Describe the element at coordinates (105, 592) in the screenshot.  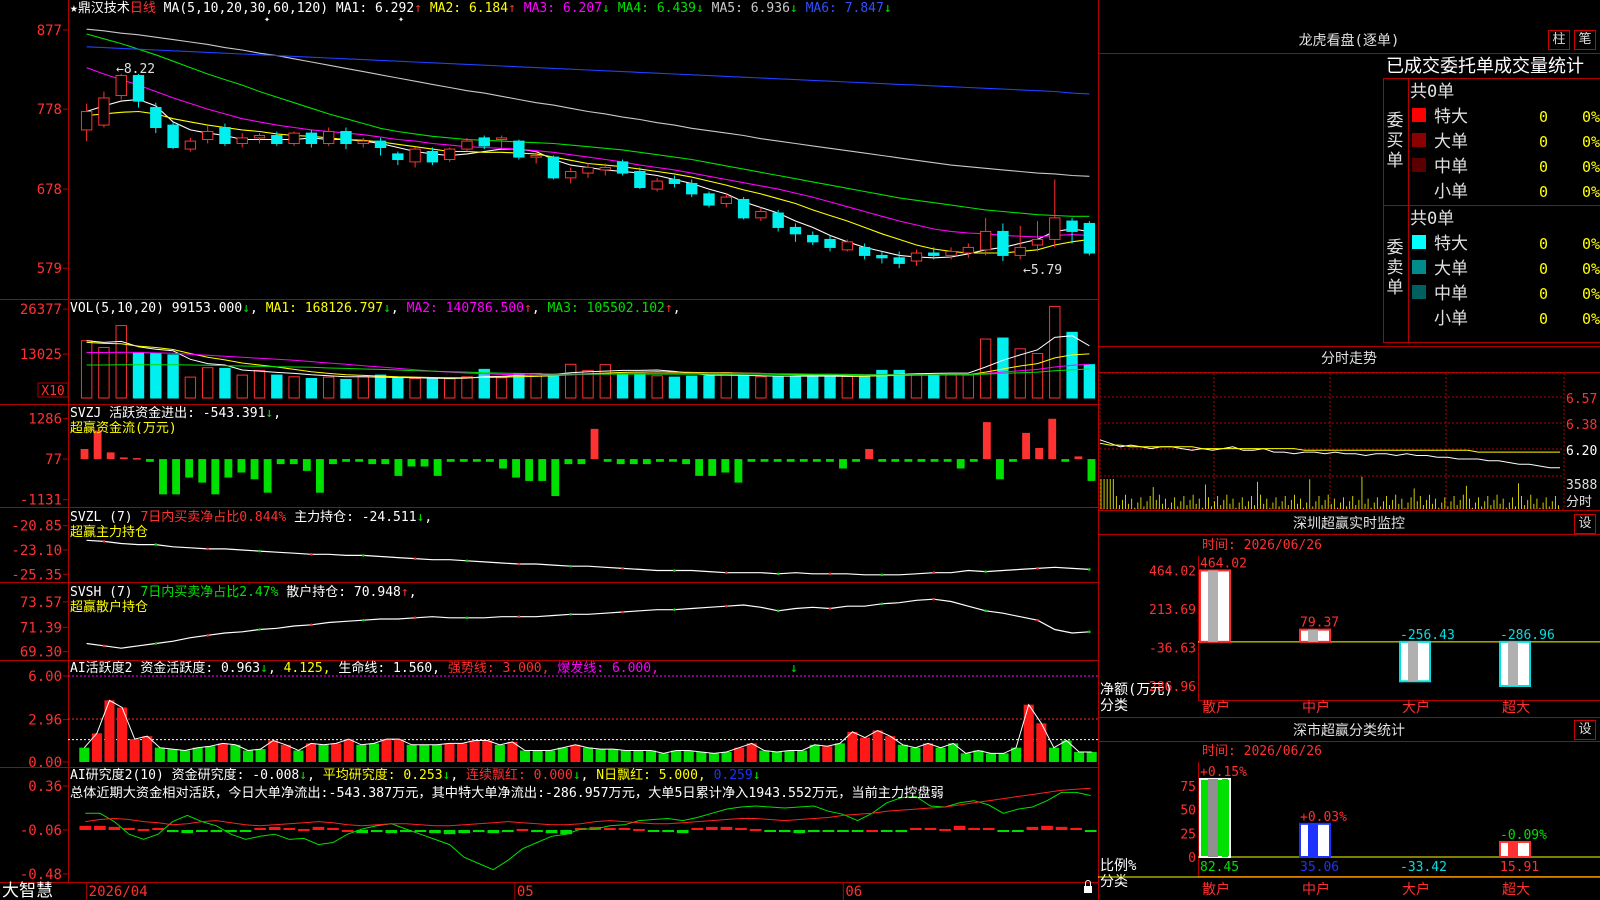
I see `svsh-label: SVSH (7)` at that location.